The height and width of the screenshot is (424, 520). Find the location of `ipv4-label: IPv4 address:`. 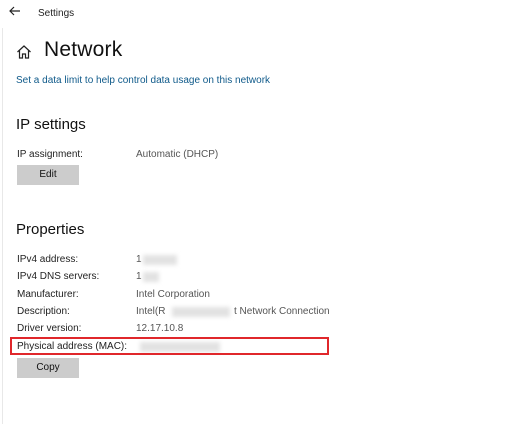

ipv4-label: IPv4 address: is located at coordinates (48, 259).